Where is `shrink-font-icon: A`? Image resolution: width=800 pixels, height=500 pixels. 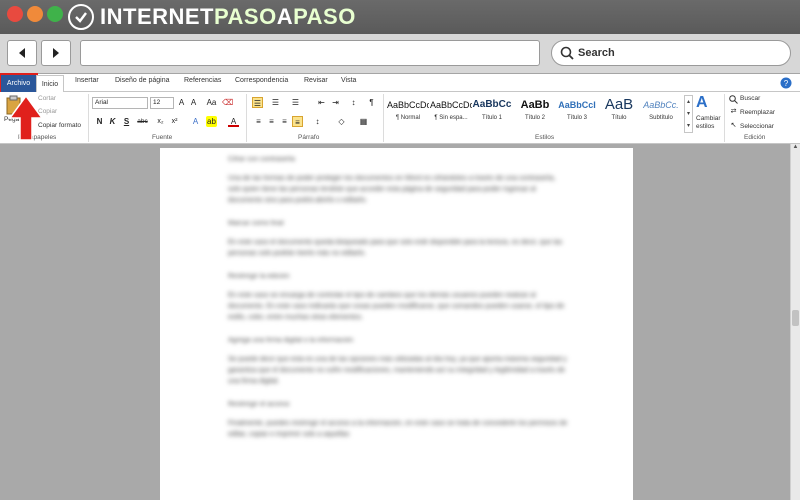
shrink-font-icon: A is located at coordinates (193, 102).